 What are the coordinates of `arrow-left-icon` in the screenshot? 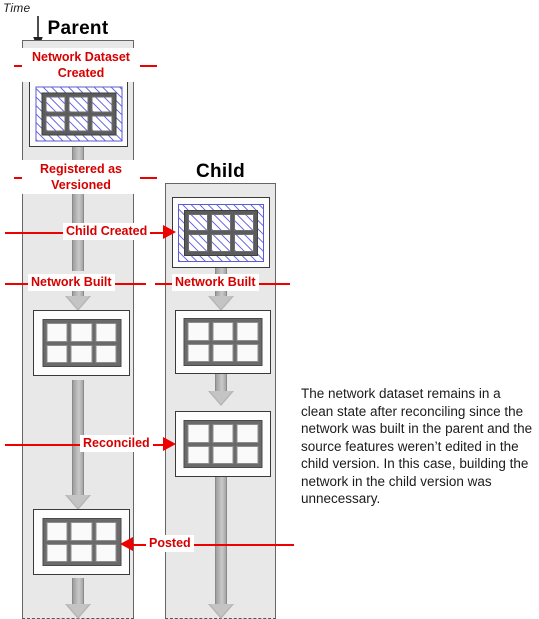 It's located at (126, 544).